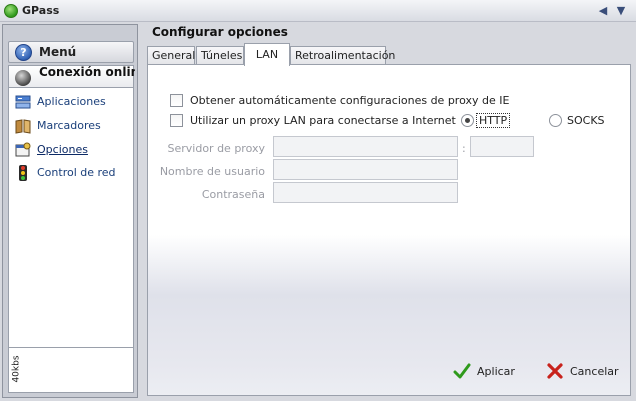 The height and width of the screenshot is (401, 636). Describe the element at coordinates (493, 120) in the screenshot. I see `radio-http-label: HTTP` at that location.